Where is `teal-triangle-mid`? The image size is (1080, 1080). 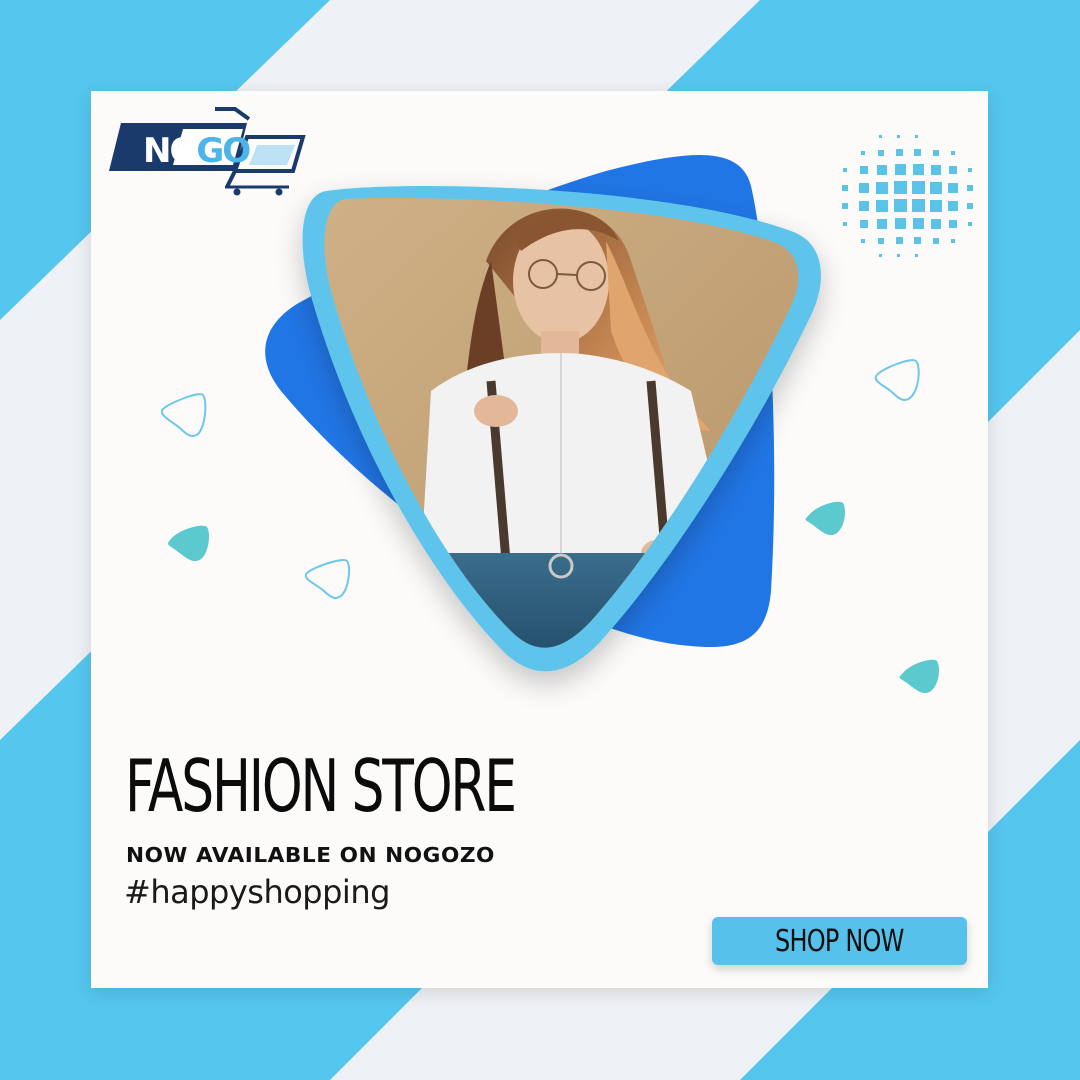 teal-triangle-mid is located at coordinates (825, 518).